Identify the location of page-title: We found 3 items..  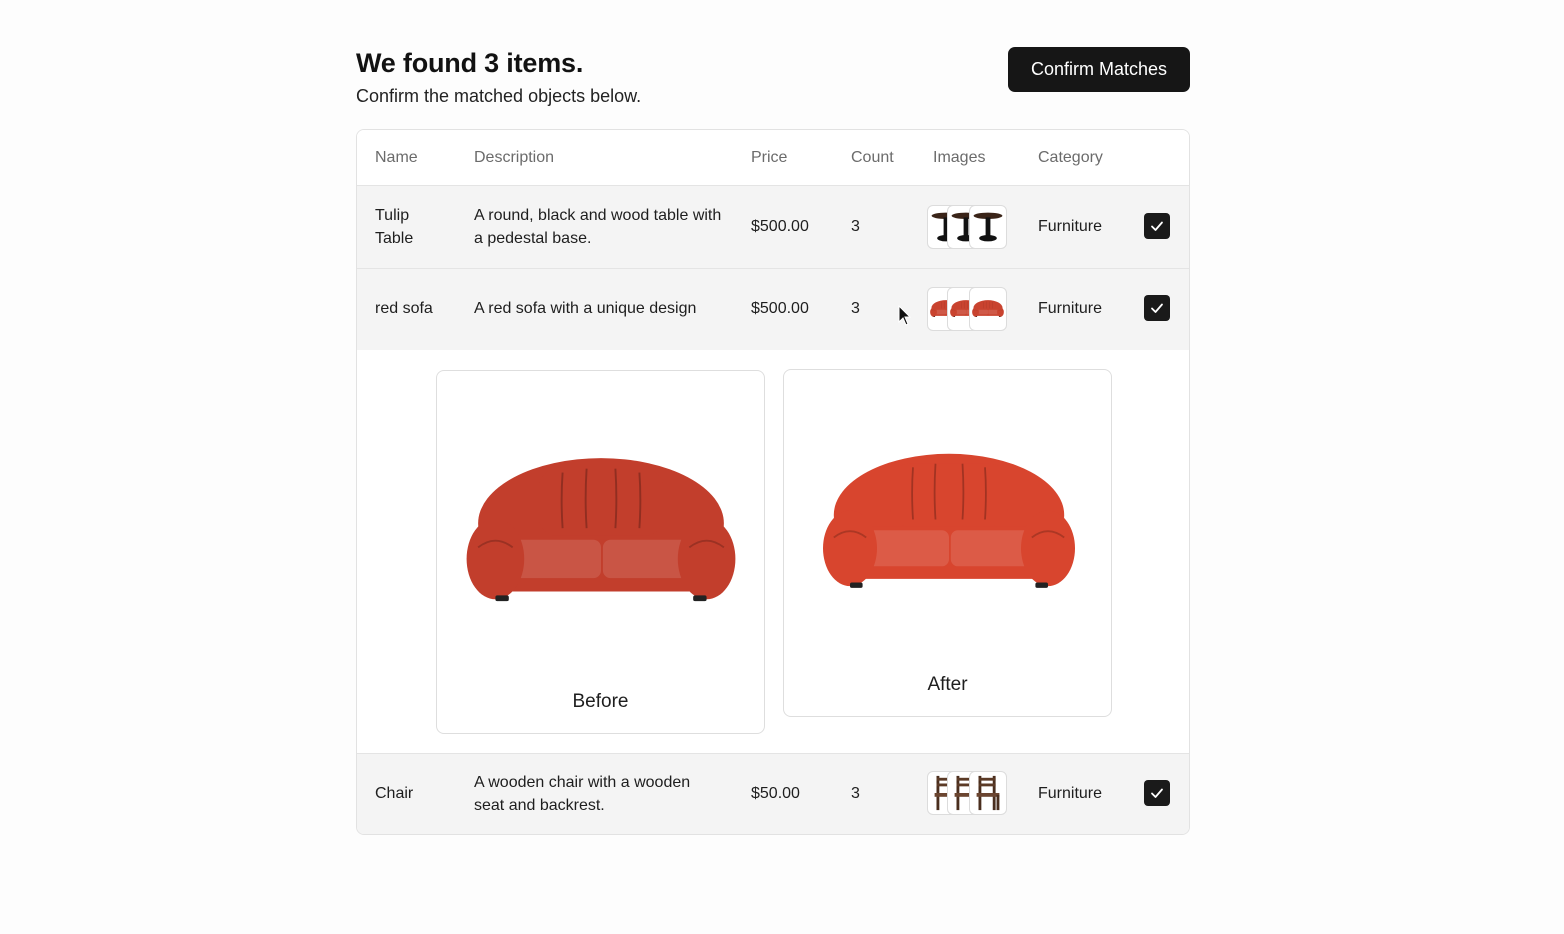
(470, 63).